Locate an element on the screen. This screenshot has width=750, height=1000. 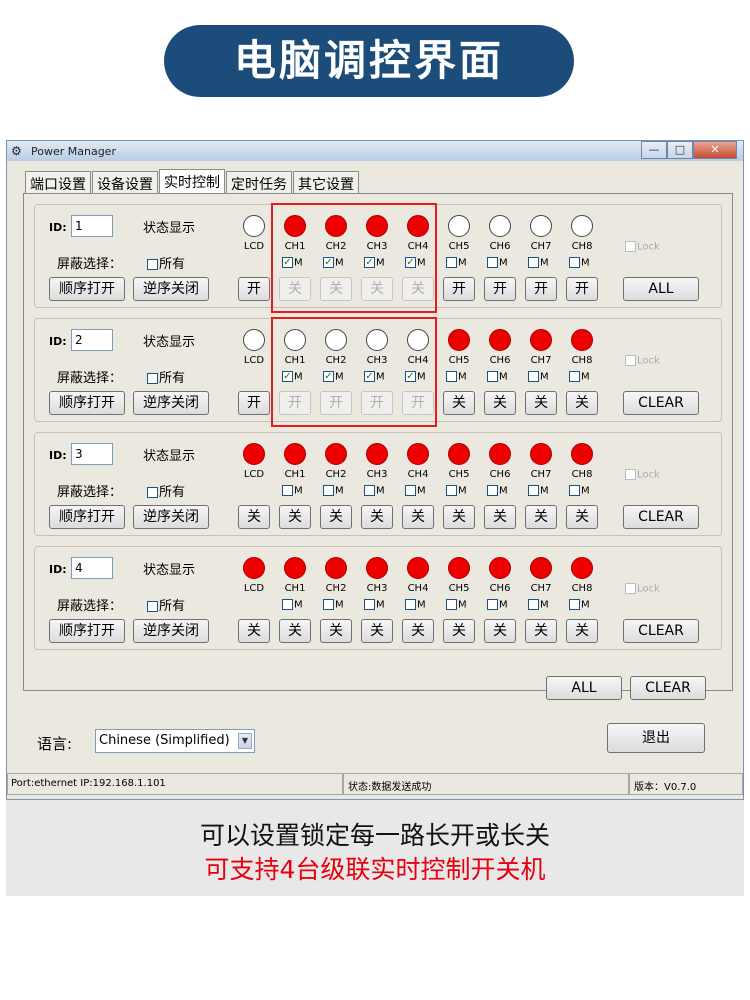
tab-0: 端口设置 is located at coordinates (58, 182).